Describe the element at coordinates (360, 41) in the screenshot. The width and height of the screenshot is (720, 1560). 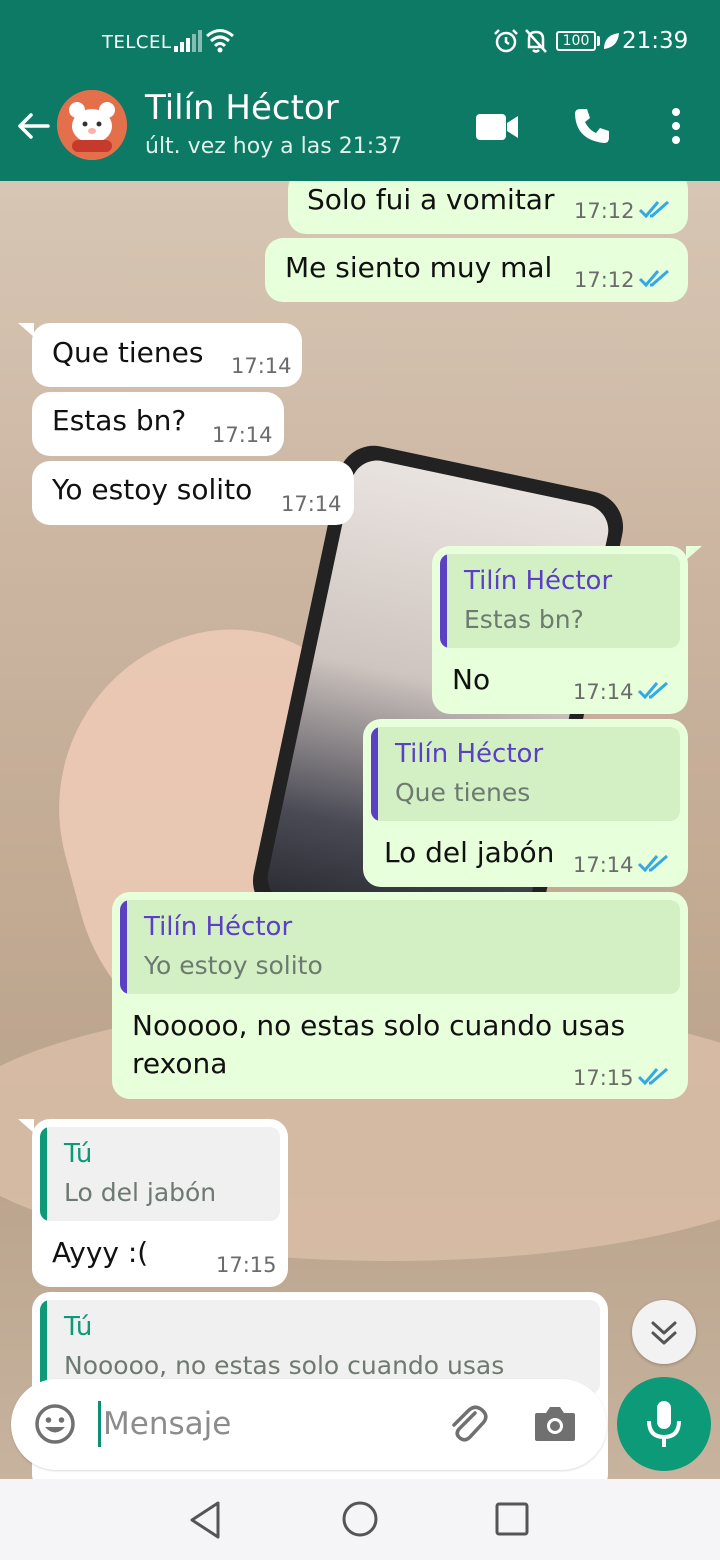
I see `status-bar: TELCEL 100 21:39` at that location.